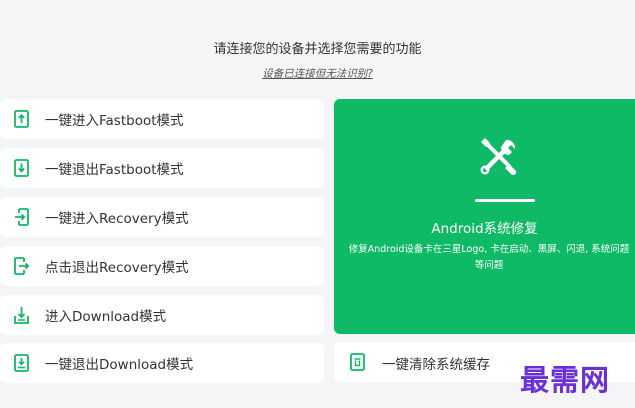 Image resolution: width=635 pixels, height=408 pixels. Describe the element at coordinates (114, 121) in the screenshot. I see `menu-label: 一键进入Fastboot模式` at that location.